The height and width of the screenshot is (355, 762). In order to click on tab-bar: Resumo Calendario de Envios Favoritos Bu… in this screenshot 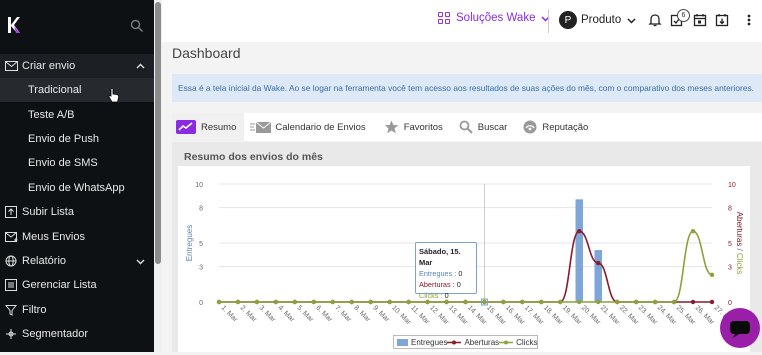, I will do `click(467, 127)`.